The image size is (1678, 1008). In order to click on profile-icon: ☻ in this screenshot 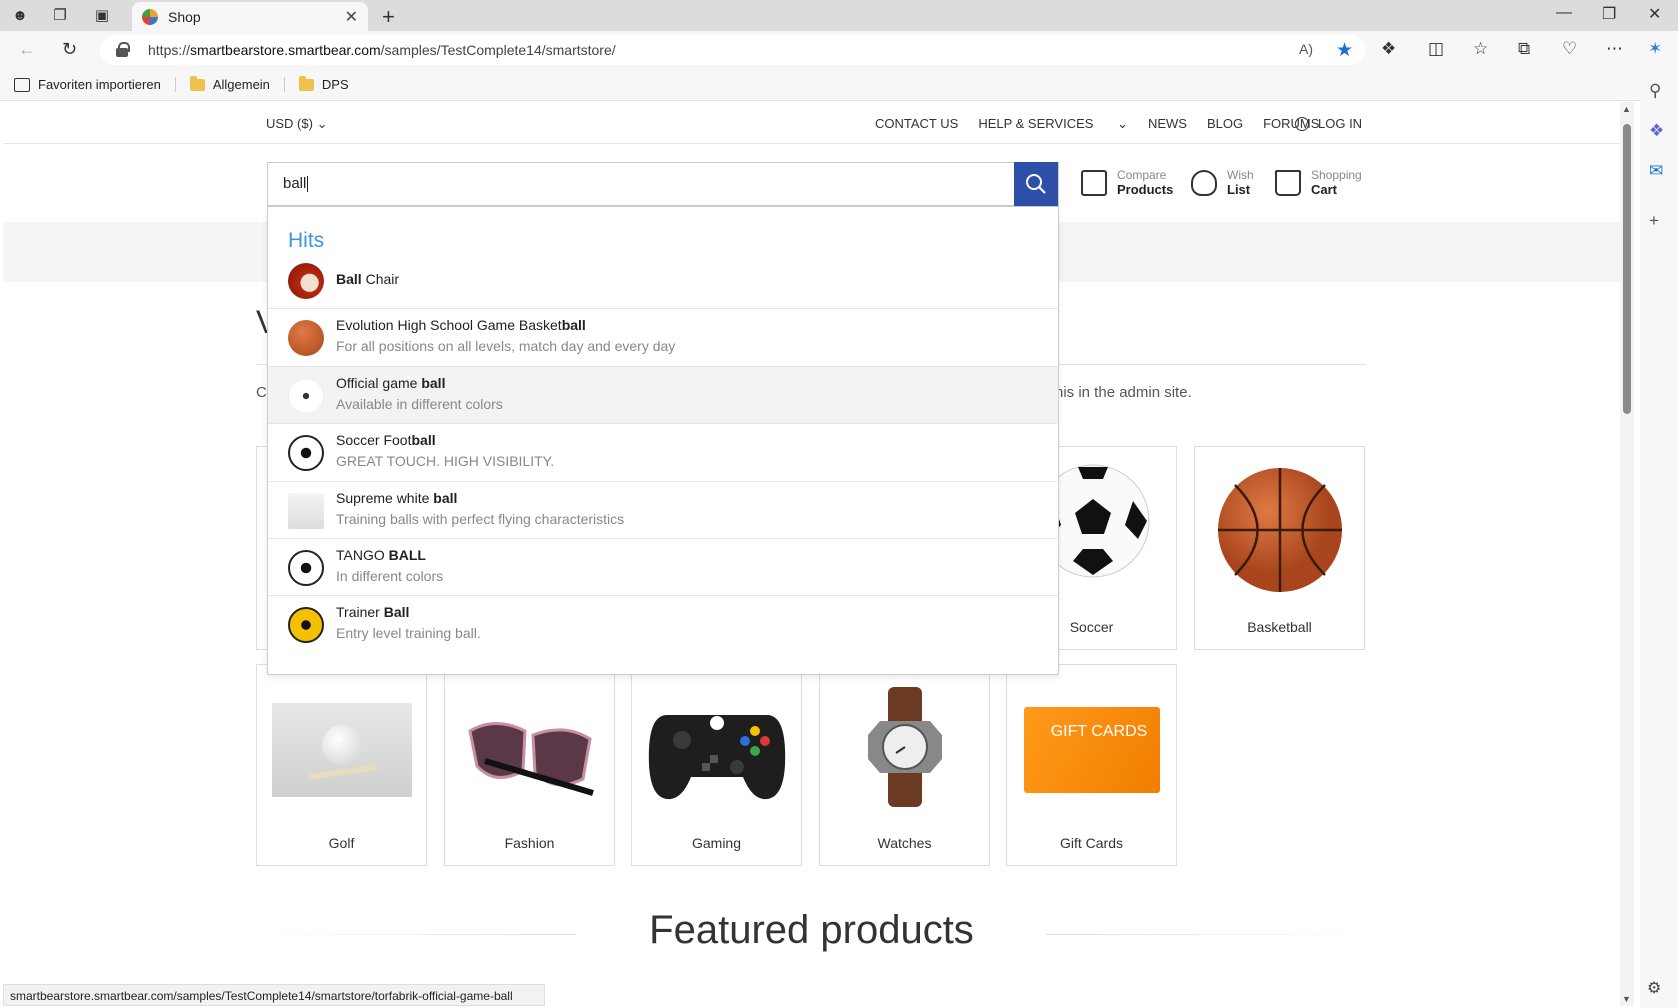, I will do `click(20, 15)`.